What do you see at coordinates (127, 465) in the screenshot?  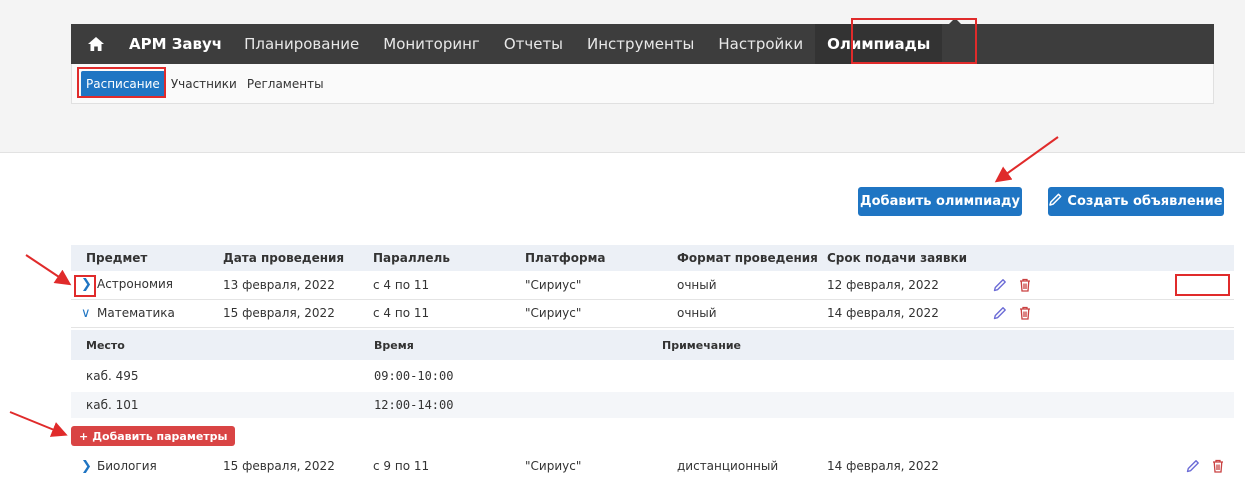 I see `cell-subject: Биология` at bounding box center [127, 465].